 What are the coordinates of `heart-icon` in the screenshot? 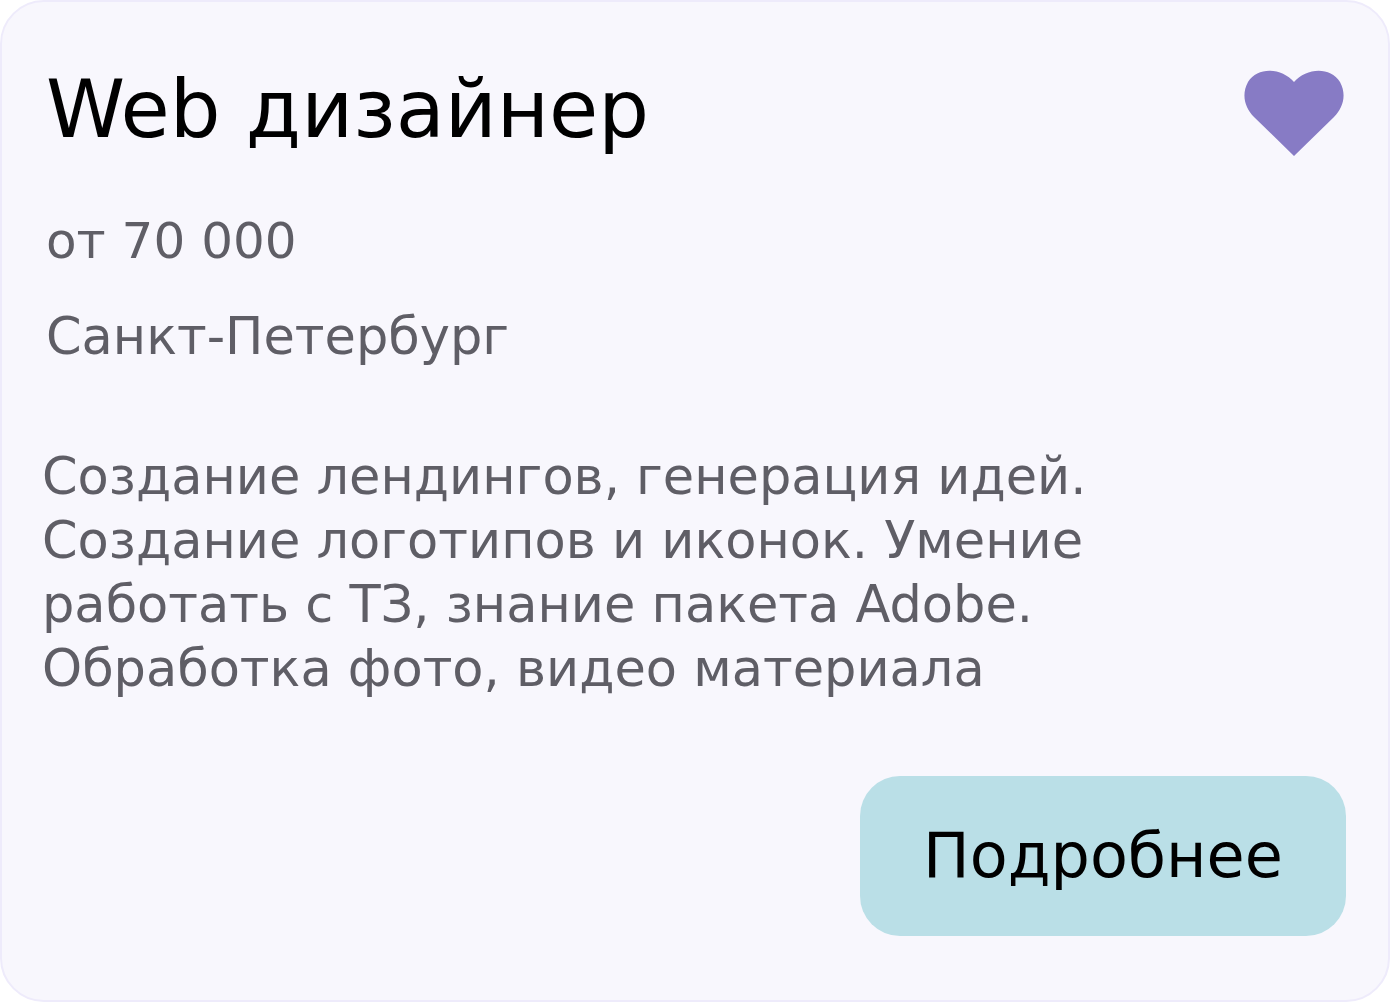 It's located at (1294, 113).